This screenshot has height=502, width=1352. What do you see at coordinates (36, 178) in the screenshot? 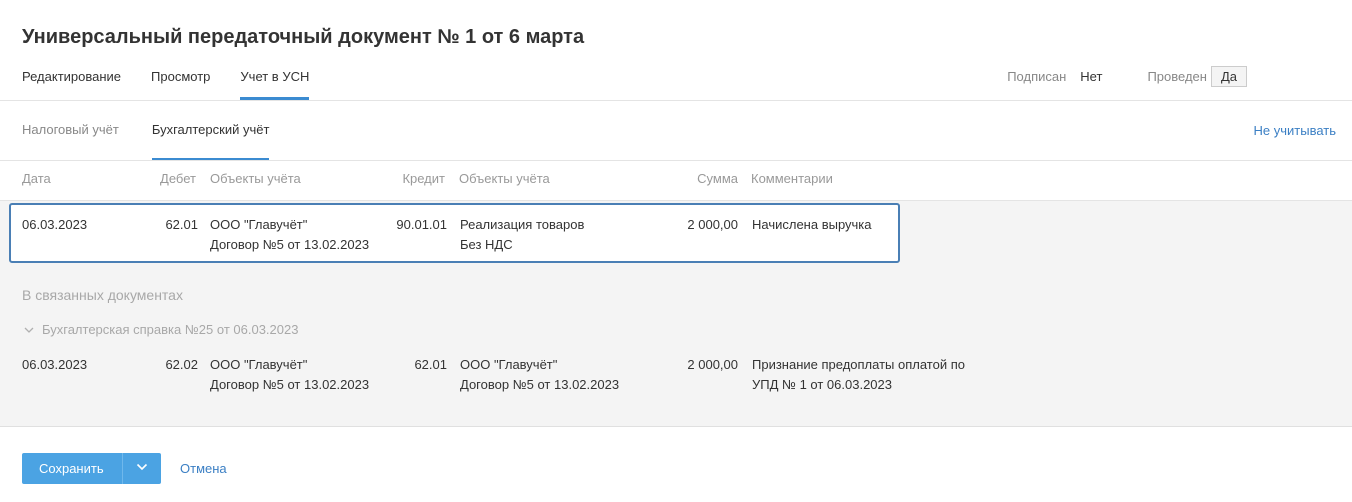
I see `column-header-date: Дата` at bounding box center [36, 178].